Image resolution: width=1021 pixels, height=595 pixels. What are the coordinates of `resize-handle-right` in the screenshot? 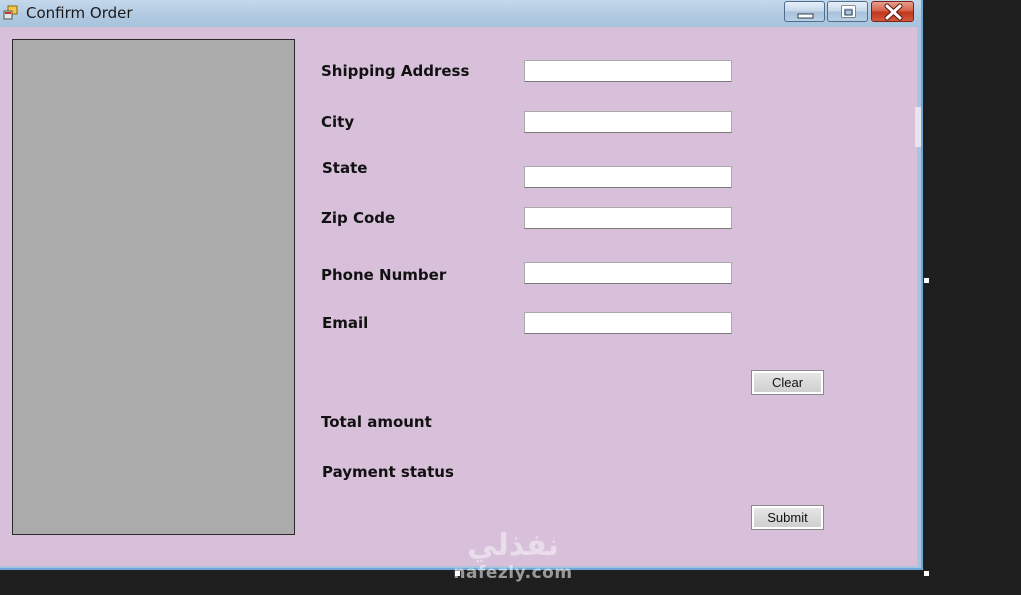 It's located at (926, 280).